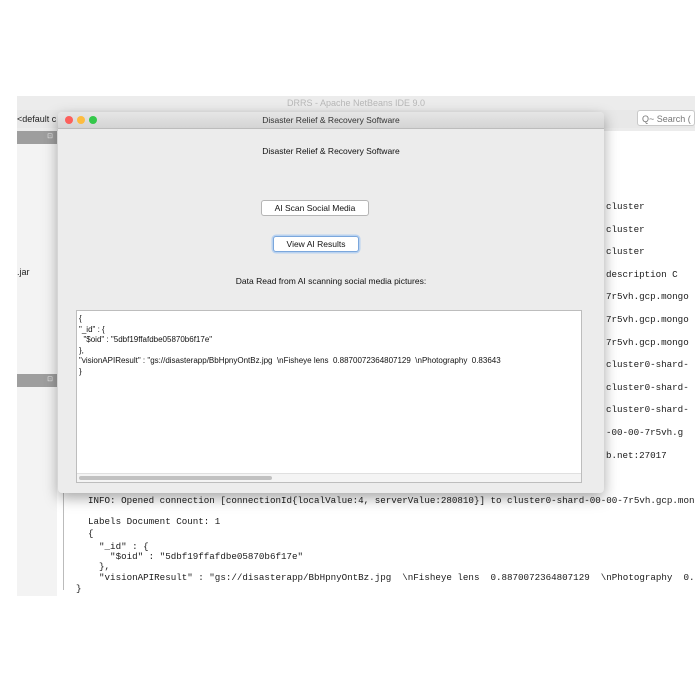 This screenshot has height=695, width=695. What do you see at coordinates (175, 478) in the screenshot?
I see `scrollbar-thumb` at bounding box center [175, 478].